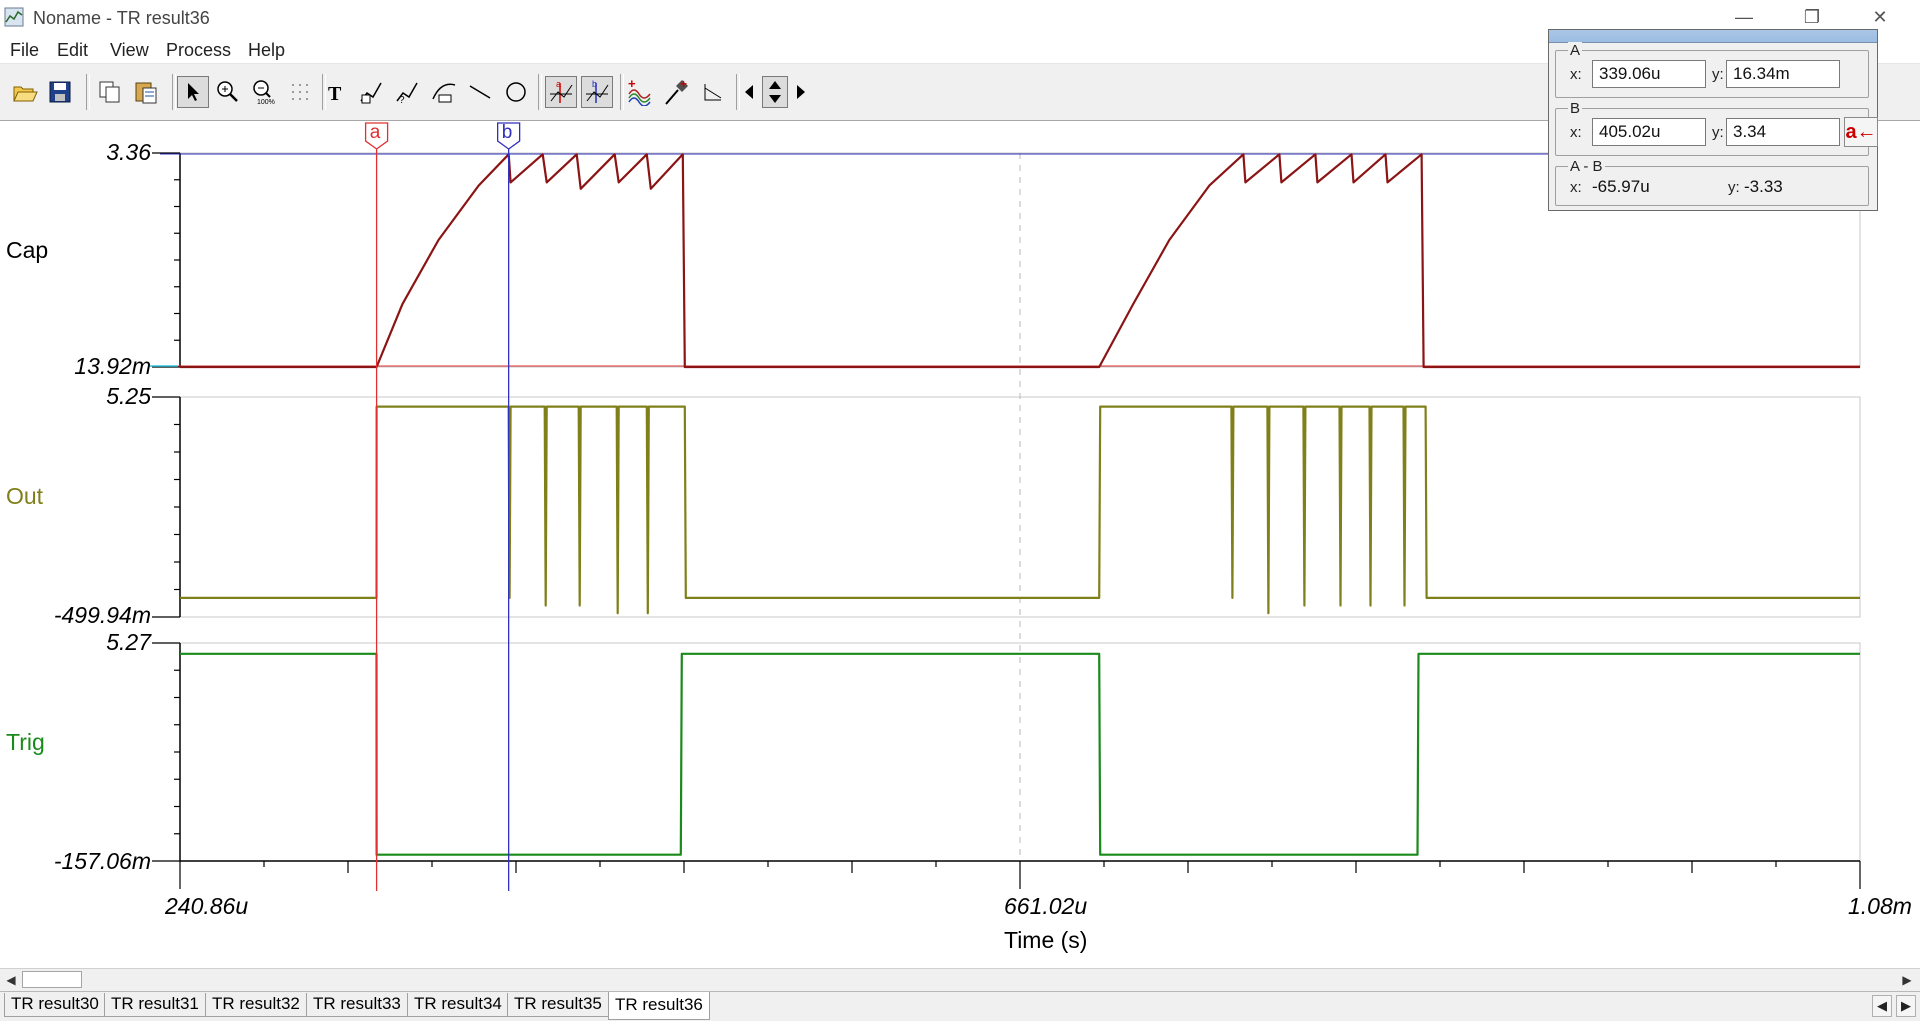  I want to click on svg-text: a, so click(558, 84).